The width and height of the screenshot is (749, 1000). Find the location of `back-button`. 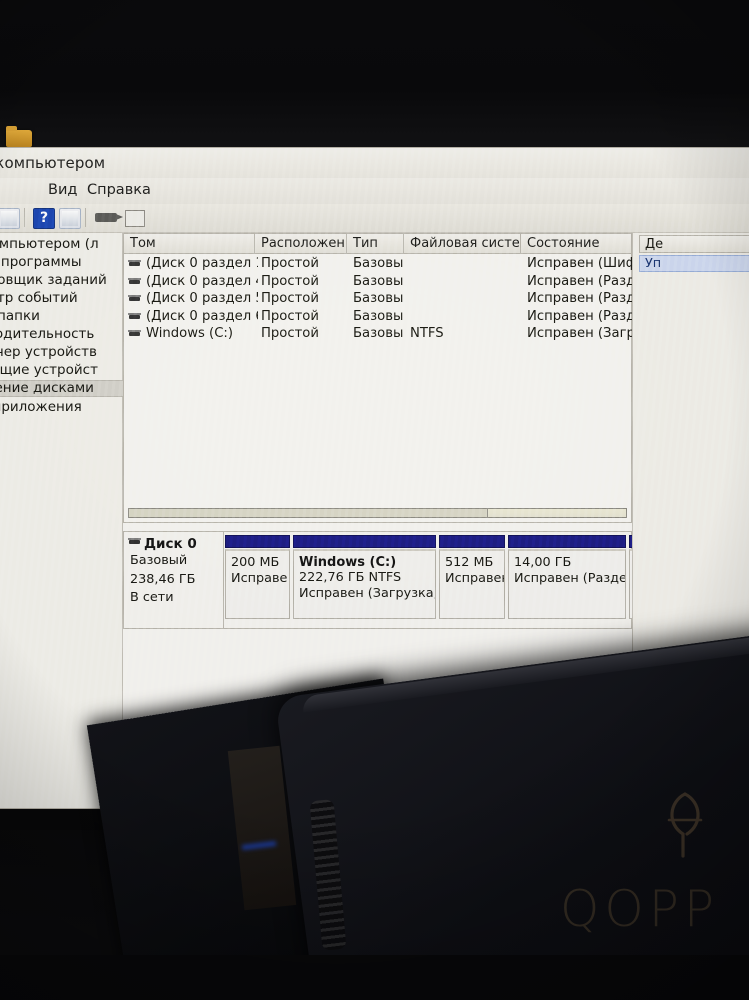

back-button is located at coordinates (10, 218).